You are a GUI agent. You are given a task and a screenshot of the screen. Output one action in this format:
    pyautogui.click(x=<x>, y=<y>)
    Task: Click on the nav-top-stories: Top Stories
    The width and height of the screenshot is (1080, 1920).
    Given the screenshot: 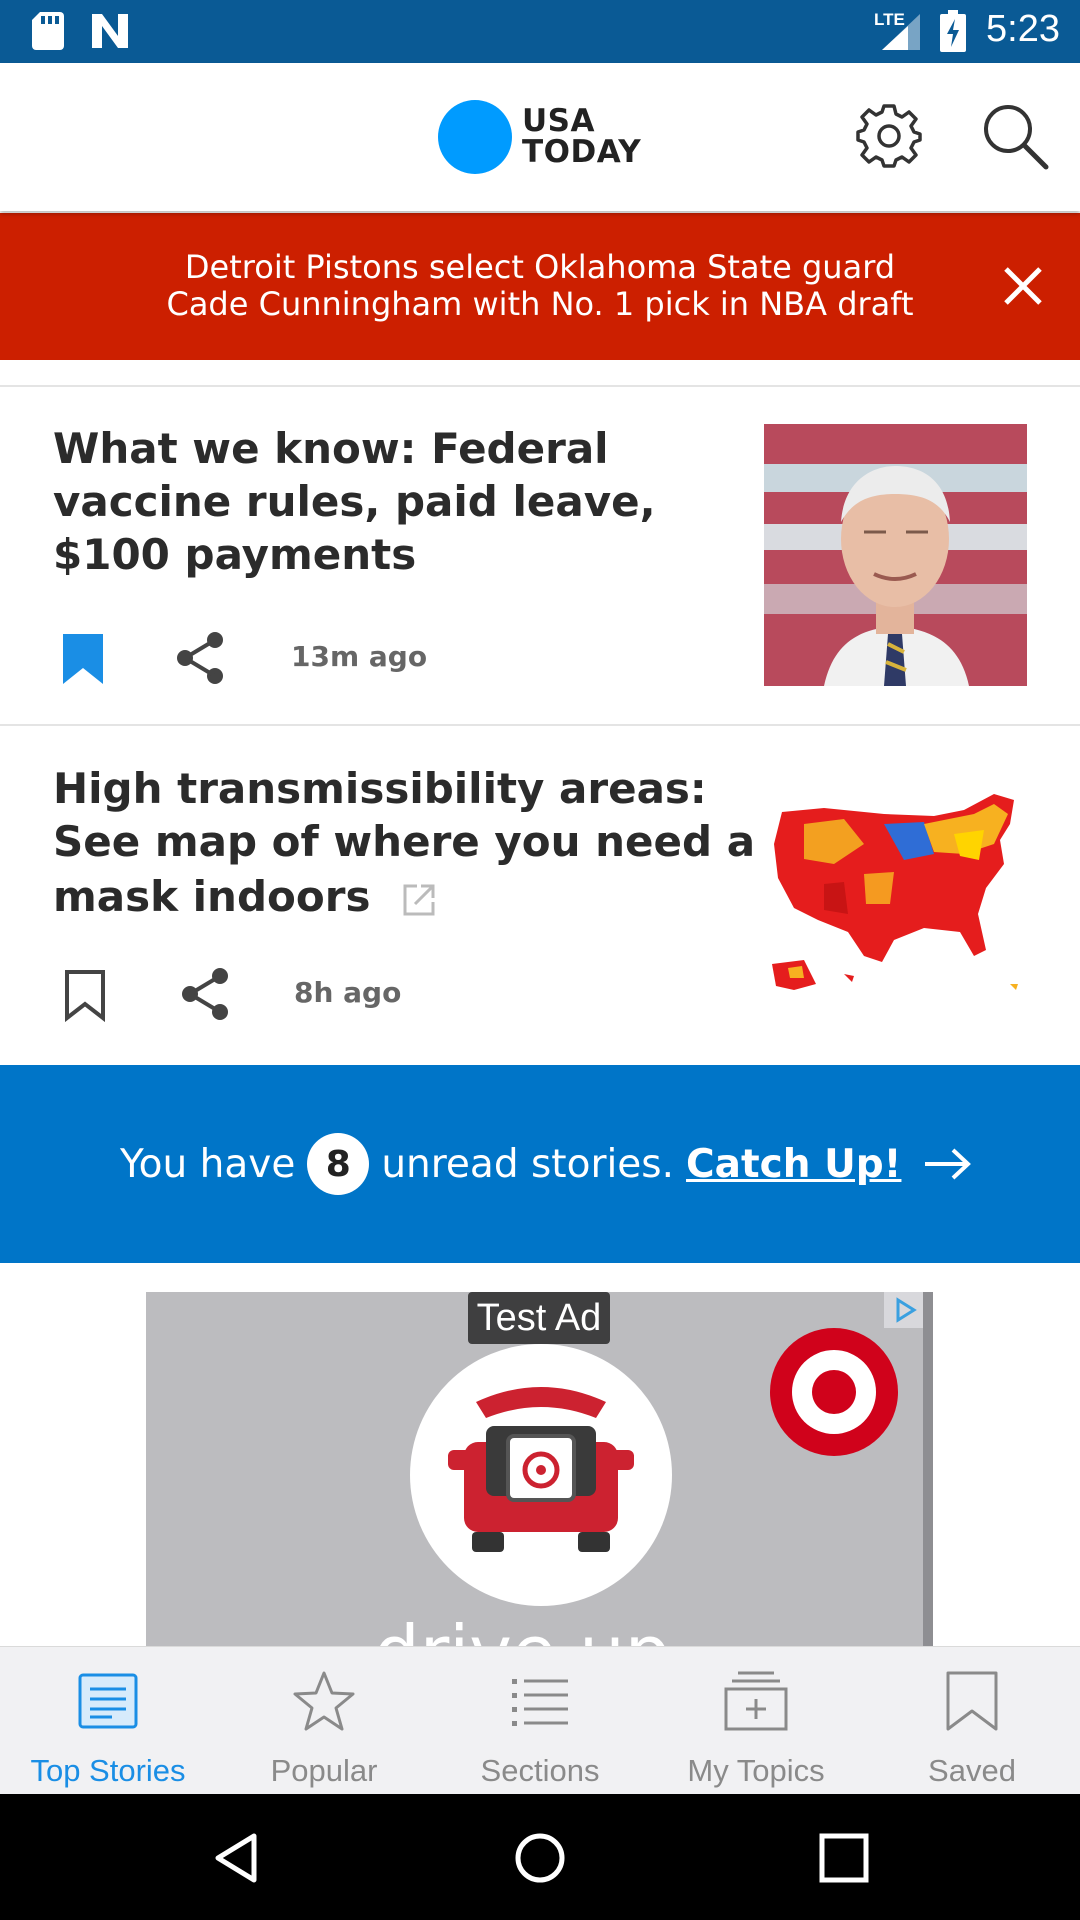 What is the action you would take?
    pyautogui.click(x=108, y=1721)
    